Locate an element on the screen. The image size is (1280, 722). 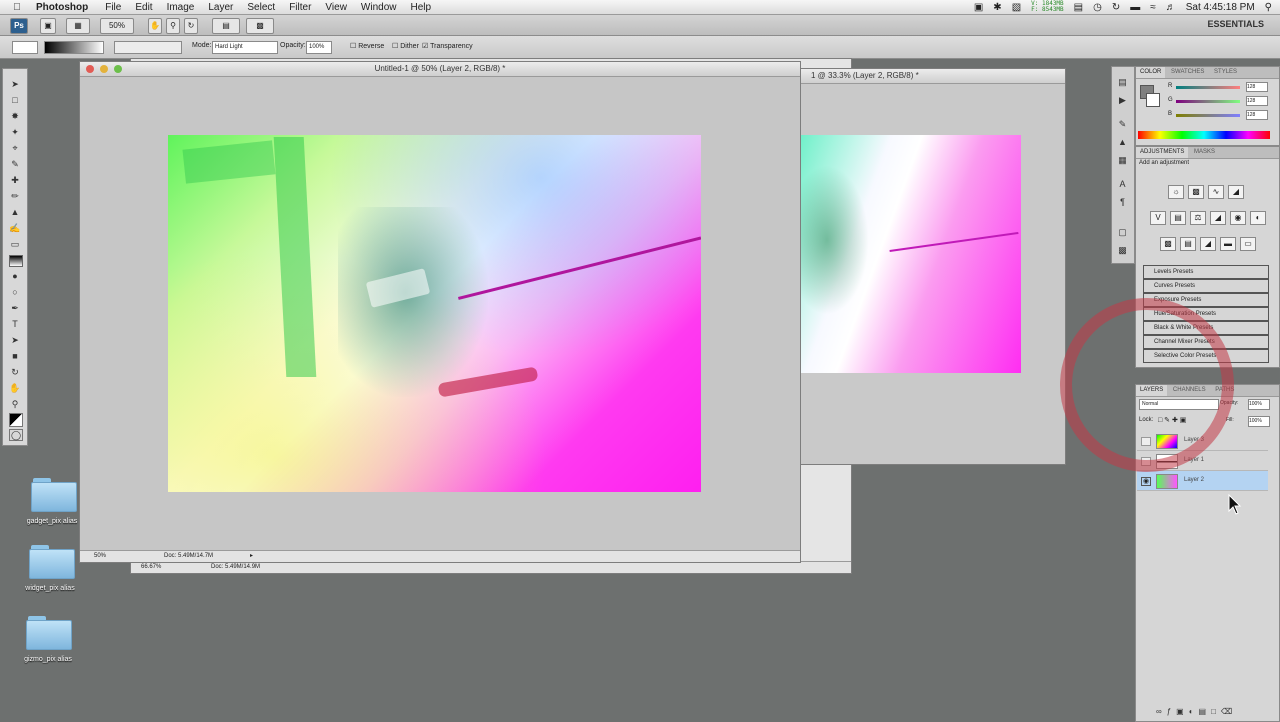
menu-filter: Filter is located at coordinates (300, 7).